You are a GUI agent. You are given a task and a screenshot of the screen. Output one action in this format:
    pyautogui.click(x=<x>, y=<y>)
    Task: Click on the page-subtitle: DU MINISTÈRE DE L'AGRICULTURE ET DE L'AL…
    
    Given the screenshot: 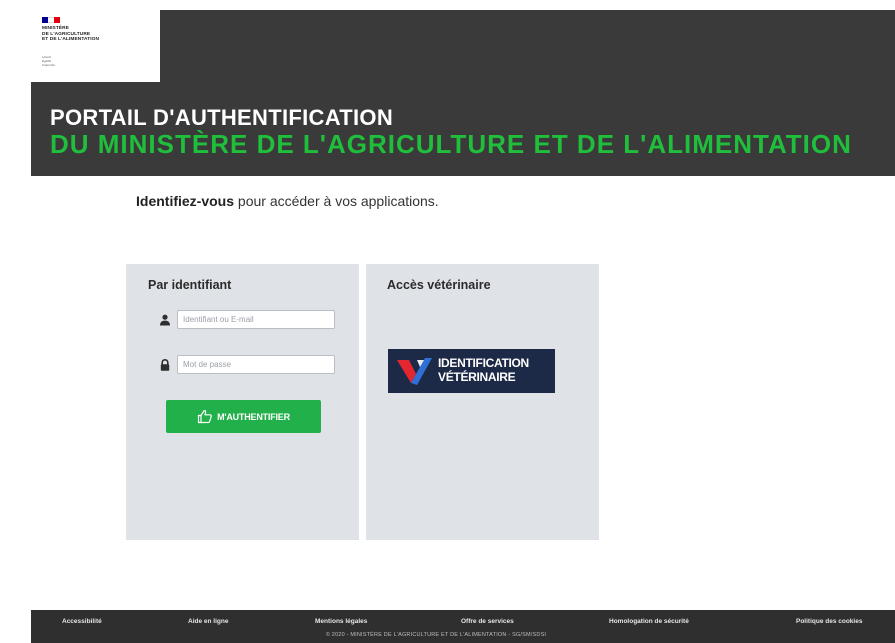 What is the action you would take?
    pyautogui.click(x=451, y=144)
    